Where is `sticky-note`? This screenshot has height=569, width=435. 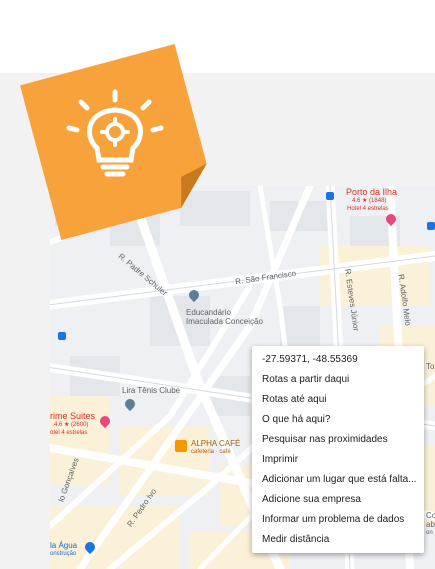 sticky-note is located at coordinates (113, 142).